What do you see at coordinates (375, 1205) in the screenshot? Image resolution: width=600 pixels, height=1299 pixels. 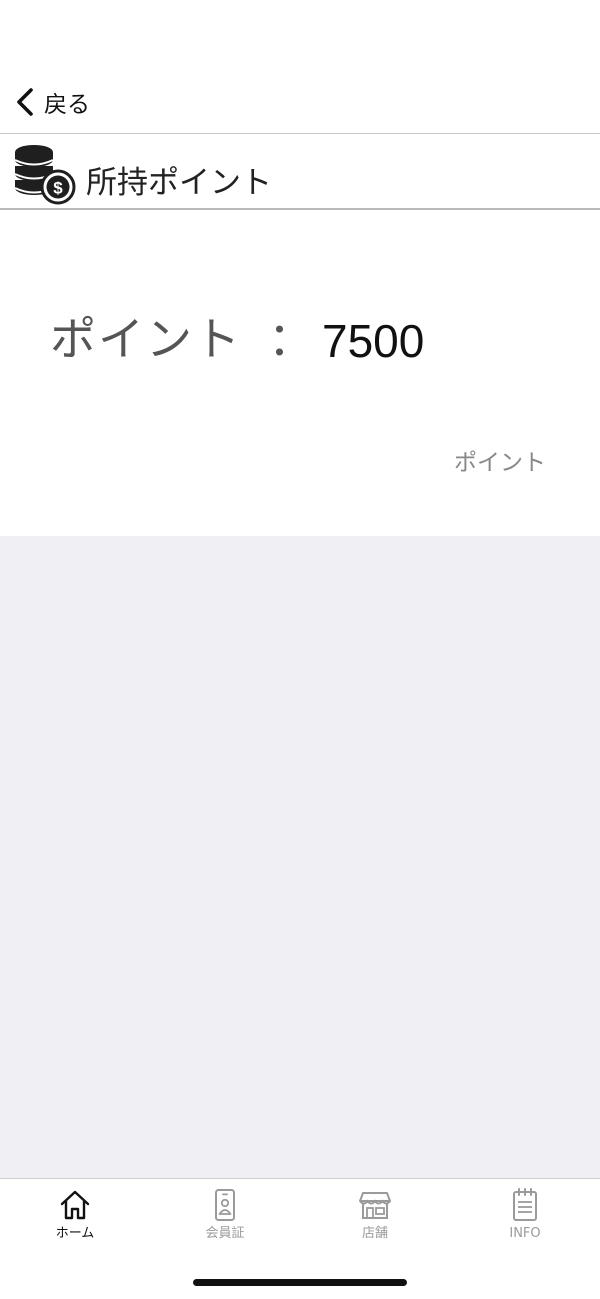 I see `store-icon` at bounding box center [375, 1205].